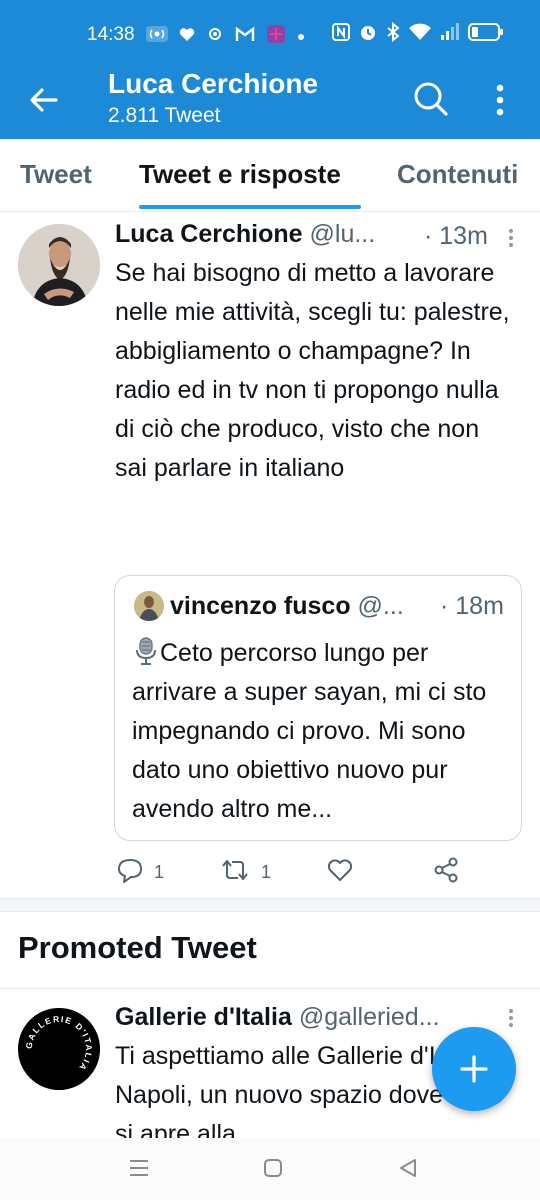 This screenshot has width=540, height=1200. What do you see at coordinates (474, 1071) in the screenshot?
I see `plus-icon` at bounding box center [474, 1071].